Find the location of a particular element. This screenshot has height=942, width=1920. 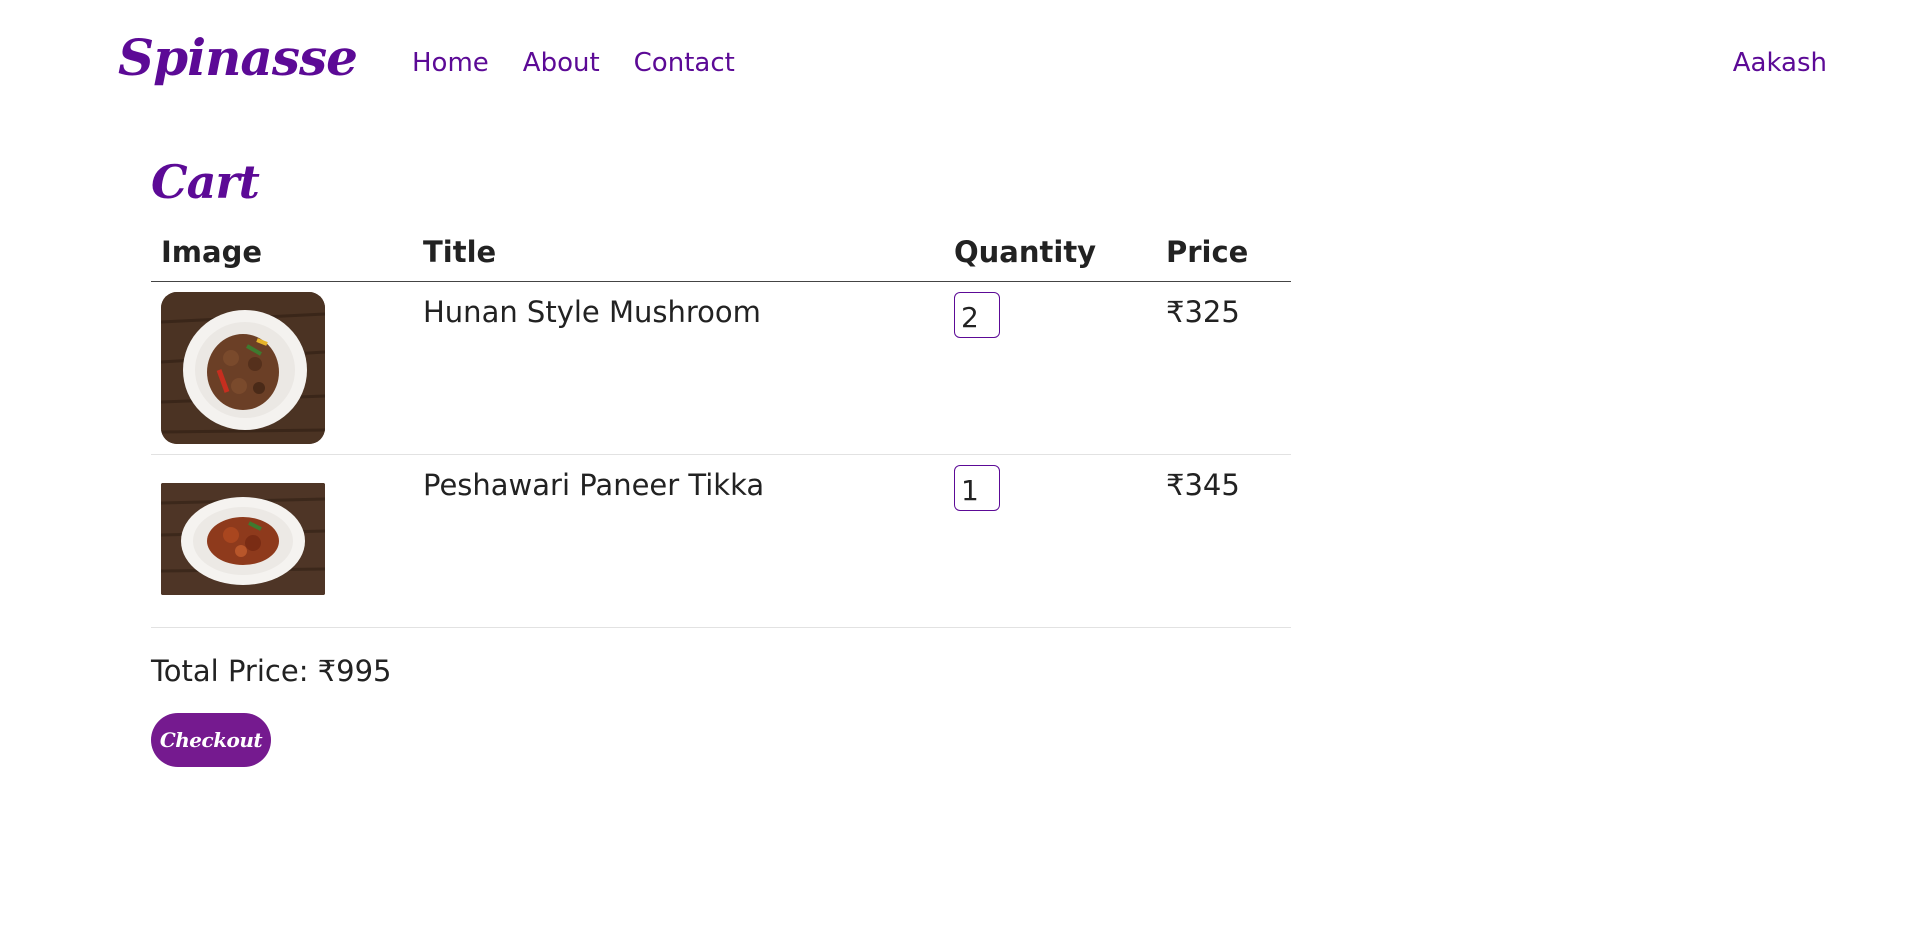

product-price: ₹325 is located at coordinates (1203, 312).